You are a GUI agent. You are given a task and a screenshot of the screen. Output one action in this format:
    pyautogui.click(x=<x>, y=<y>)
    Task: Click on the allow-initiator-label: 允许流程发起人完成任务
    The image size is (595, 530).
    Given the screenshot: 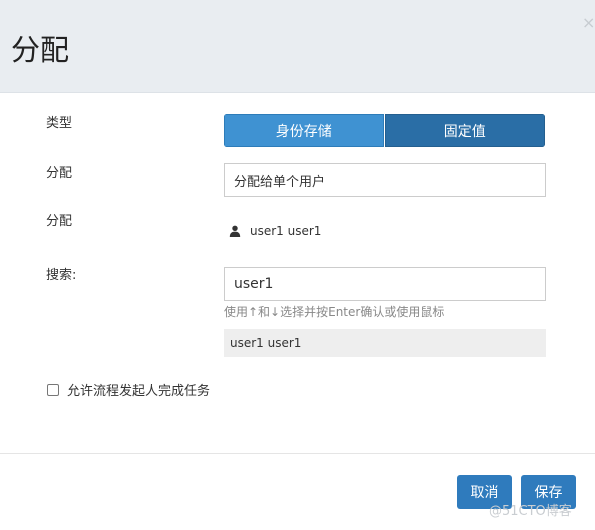 What is the action you would take?
    pyautogui.click(x=139, y=391)
    